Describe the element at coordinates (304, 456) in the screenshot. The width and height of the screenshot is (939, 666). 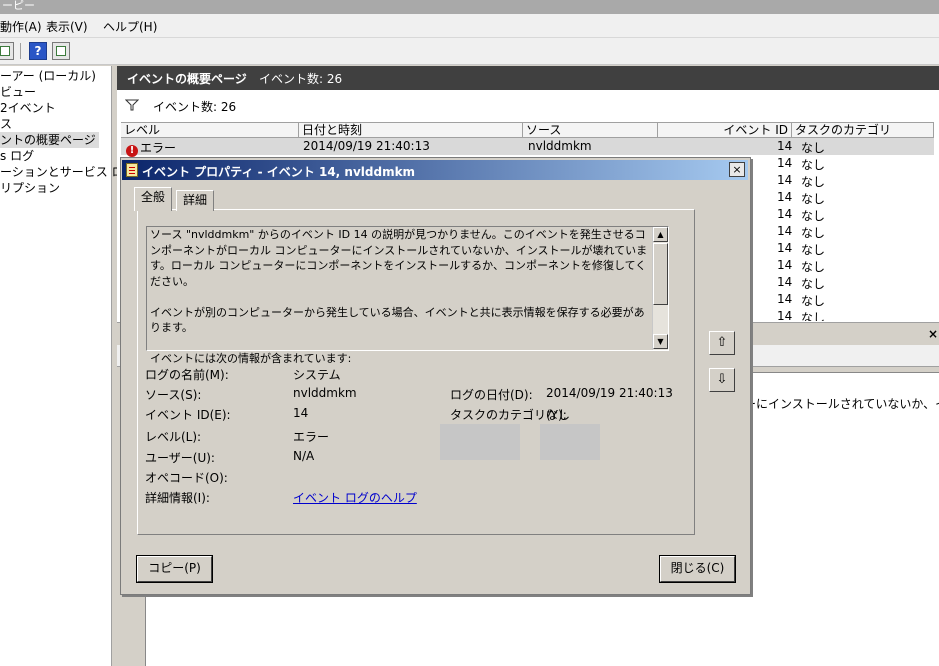
I see `user-value: N/A` at that location.